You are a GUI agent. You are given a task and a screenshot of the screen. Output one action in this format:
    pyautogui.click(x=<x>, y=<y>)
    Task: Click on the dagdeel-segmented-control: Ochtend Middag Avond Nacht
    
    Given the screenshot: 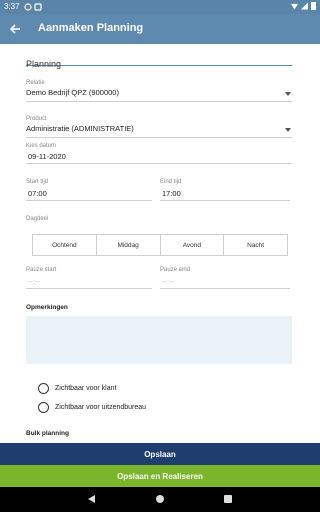 What is the action you would take?
    pyautogui.click(x=160, y=245)
    